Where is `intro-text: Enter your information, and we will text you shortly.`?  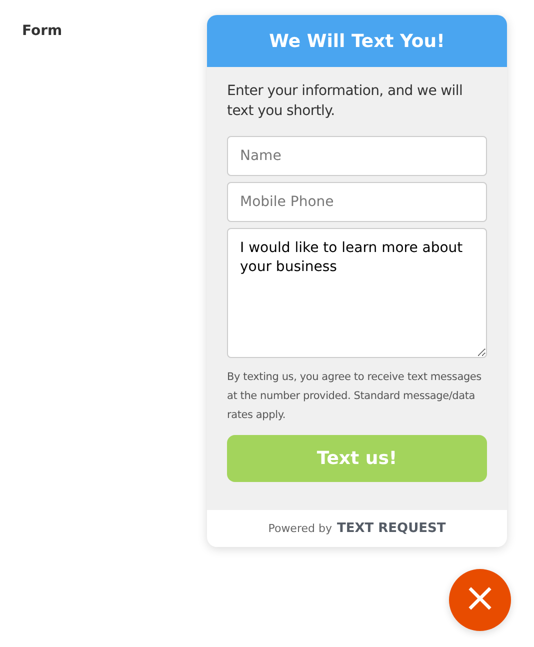
intro-text: Enter your information, and we will text you shortly. is located at coordinates (345, 101).